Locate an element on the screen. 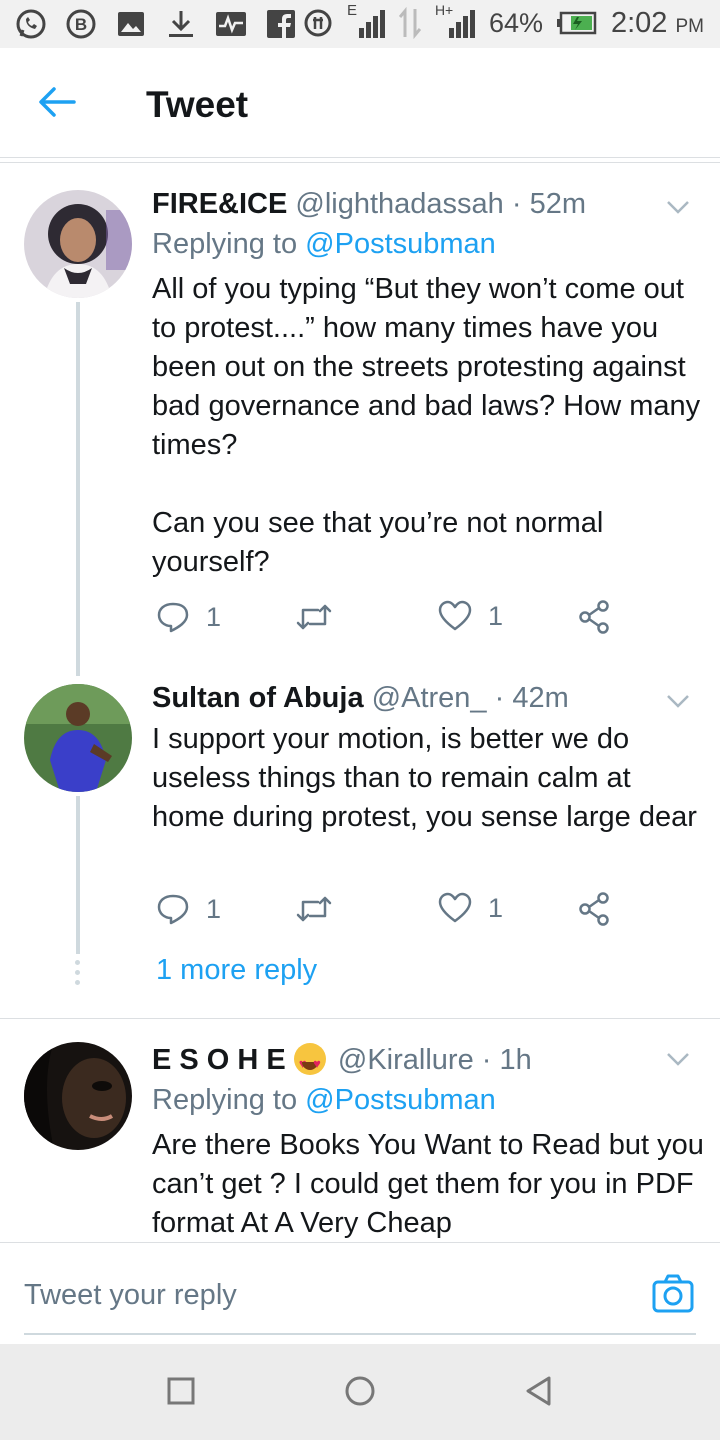 This screenshot has width=720, height=1440. tweet-meta: Sultan of Abuja @Atren_ · 42m is located at coordinates (428, 698).